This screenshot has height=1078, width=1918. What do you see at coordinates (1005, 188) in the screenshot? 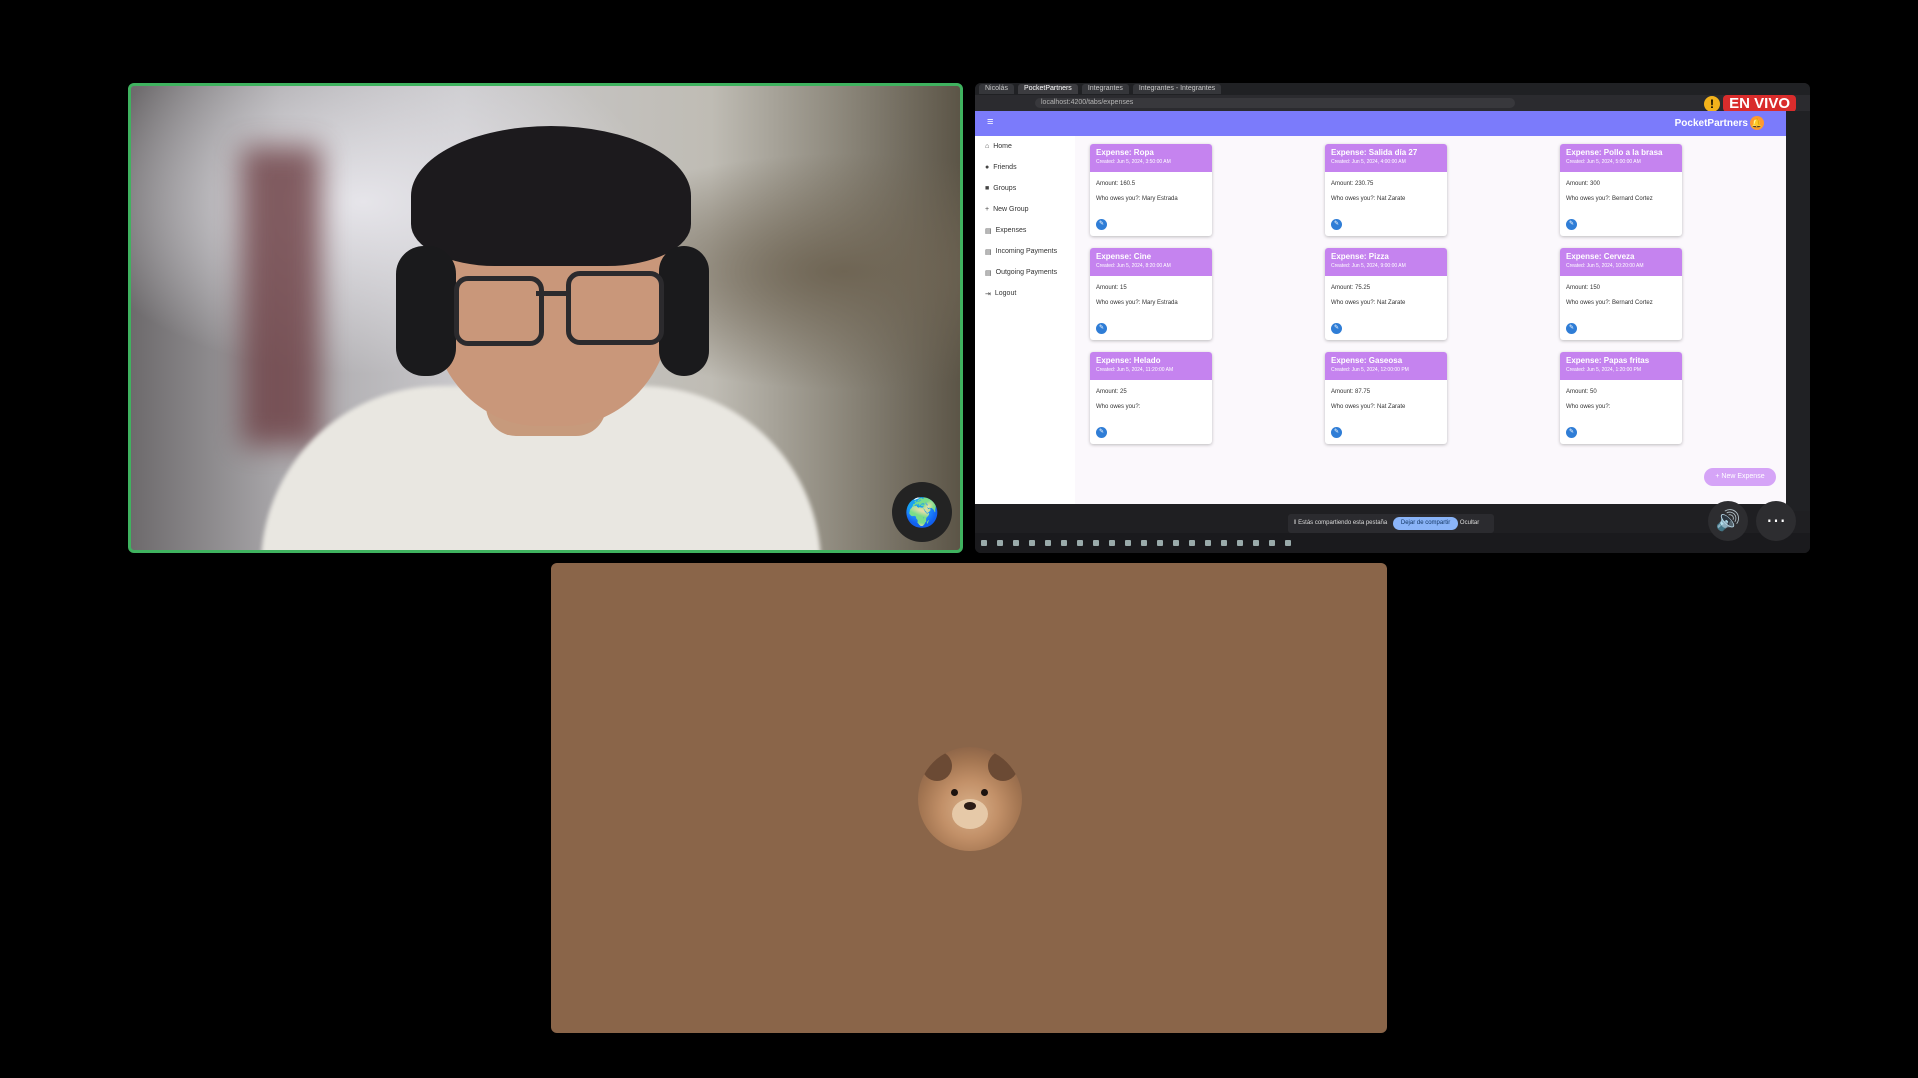
I see `nav-label: Groups` at bounding box center [1005, 188].